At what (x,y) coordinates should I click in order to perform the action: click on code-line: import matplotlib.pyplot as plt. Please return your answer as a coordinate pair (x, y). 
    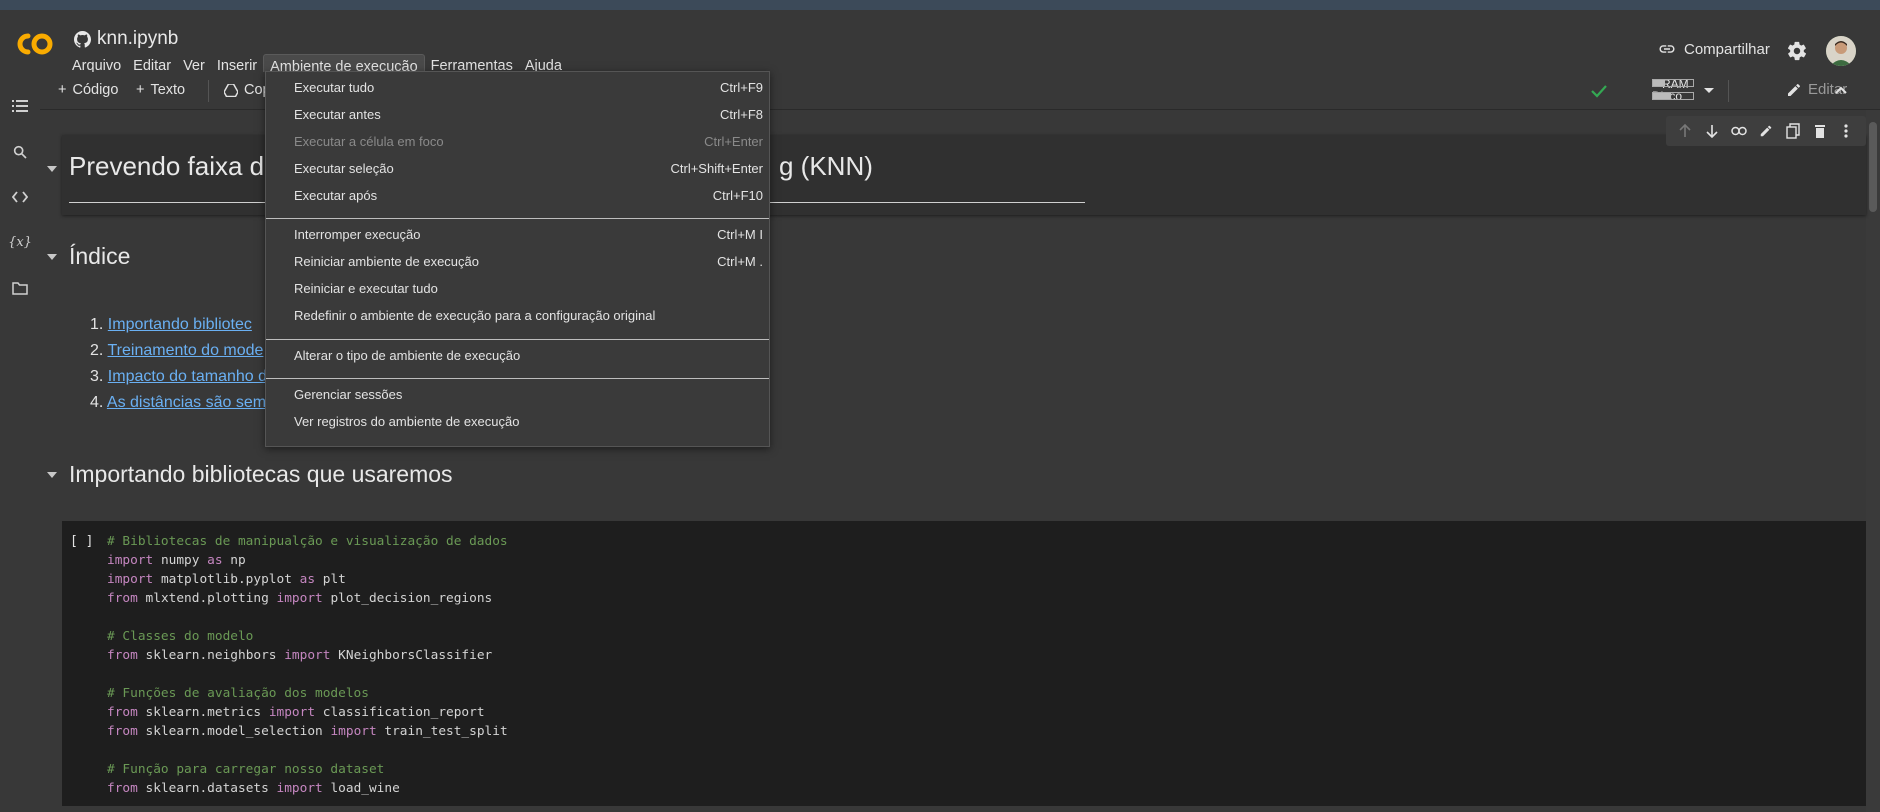
    Looking at the image, I should click on (307, 579).